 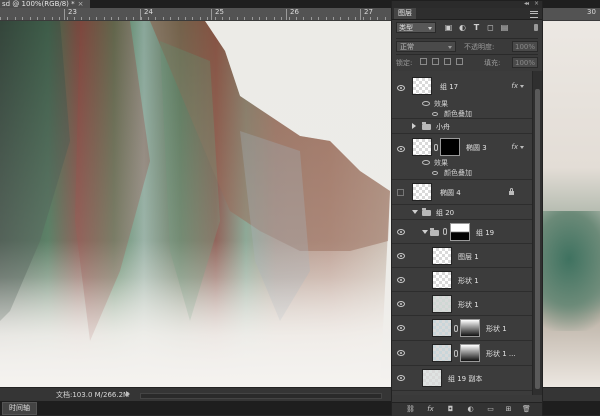 I want to click on layer-row: 组 20, so click(x=462, y=212).